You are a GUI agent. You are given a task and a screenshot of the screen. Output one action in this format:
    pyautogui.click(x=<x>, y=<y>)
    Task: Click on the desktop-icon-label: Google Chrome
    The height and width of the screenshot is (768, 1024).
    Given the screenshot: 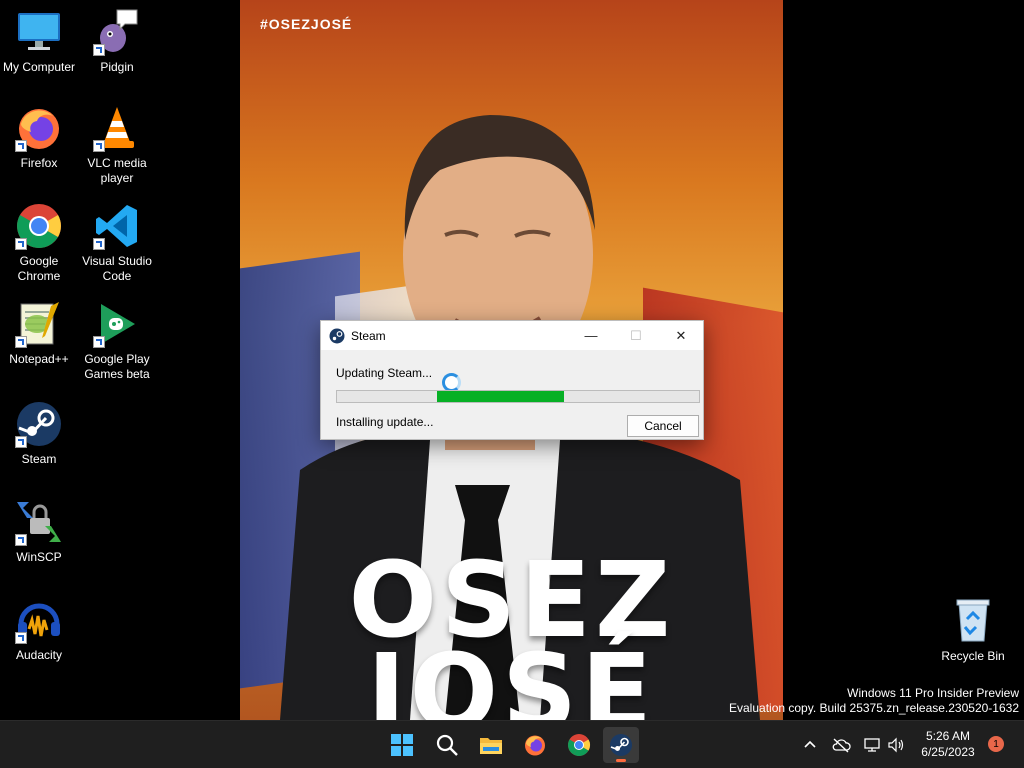 What is the action you would take?
    pyautogui.click(x=39, y=268)
    